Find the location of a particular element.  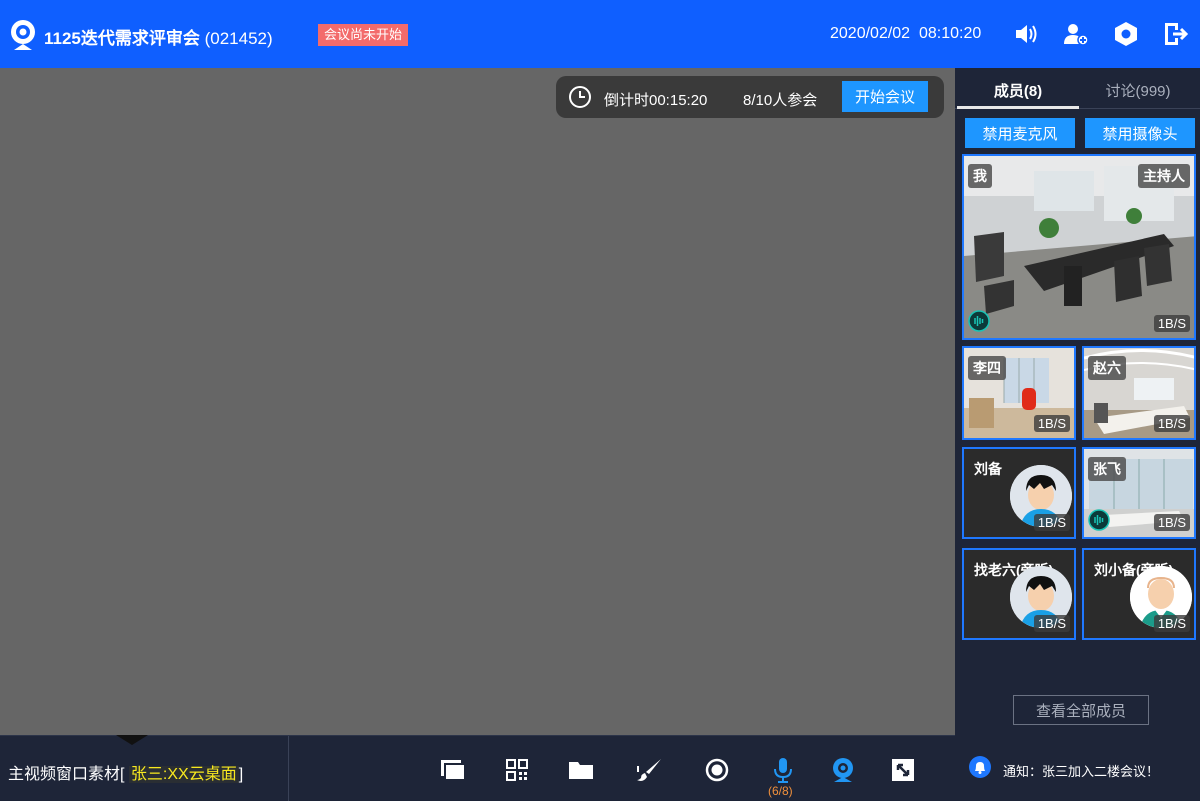

source-pointer is located at coordinates (132, 740).